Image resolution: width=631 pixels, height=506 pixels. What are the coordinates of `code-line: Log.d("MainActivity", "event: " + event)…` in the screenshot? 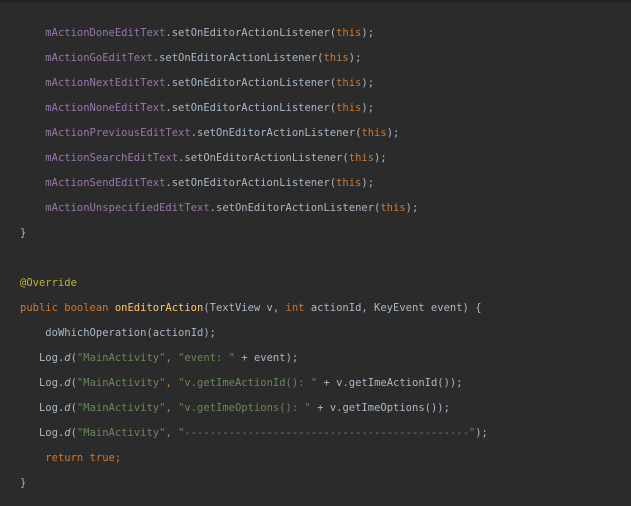 It's located at (159, 358).